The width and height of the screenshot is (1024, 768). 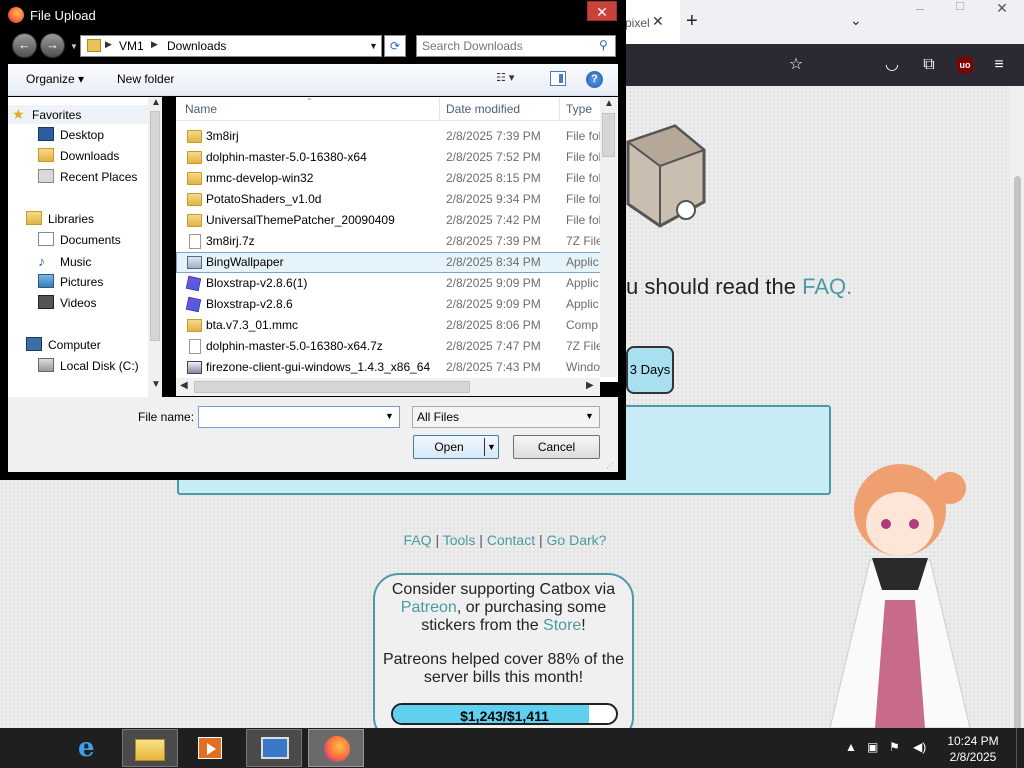 What do you see at coordinates (201, 109) in the screenshot?
I see `column-name: Name` at bounding box center [201, 109].